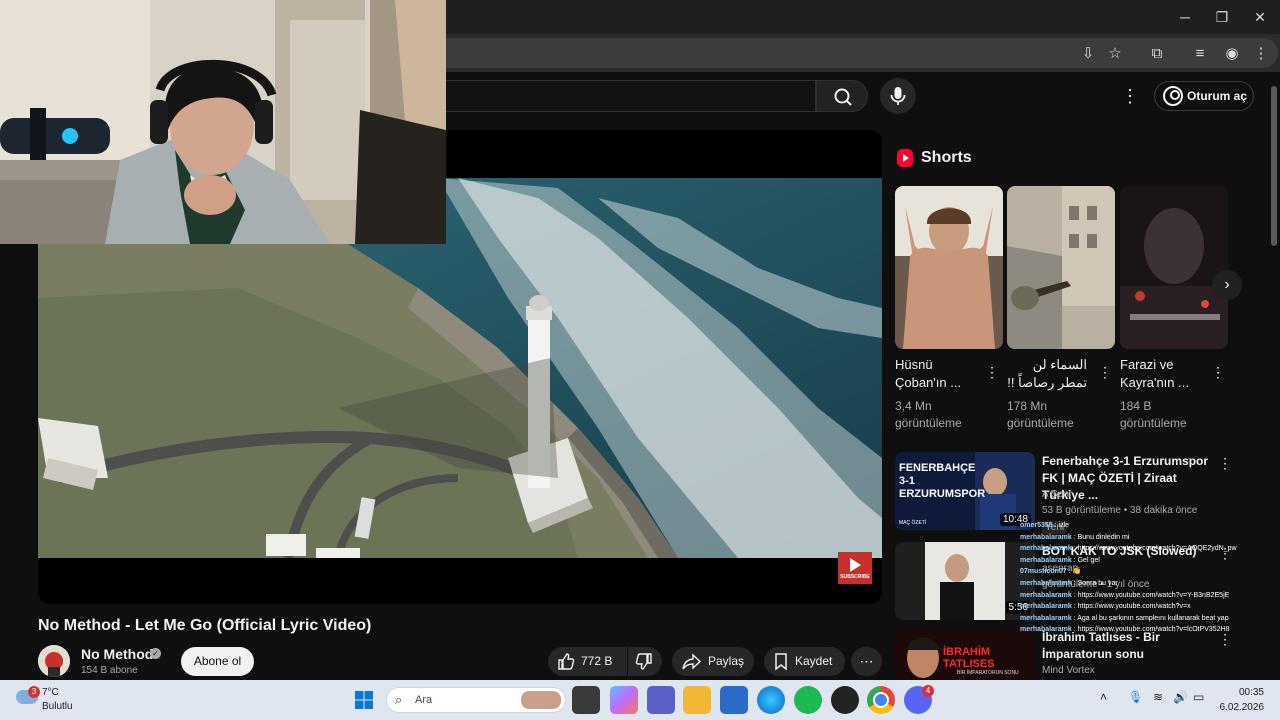  I want to click on weather-badge: 3, so click(34, 692).